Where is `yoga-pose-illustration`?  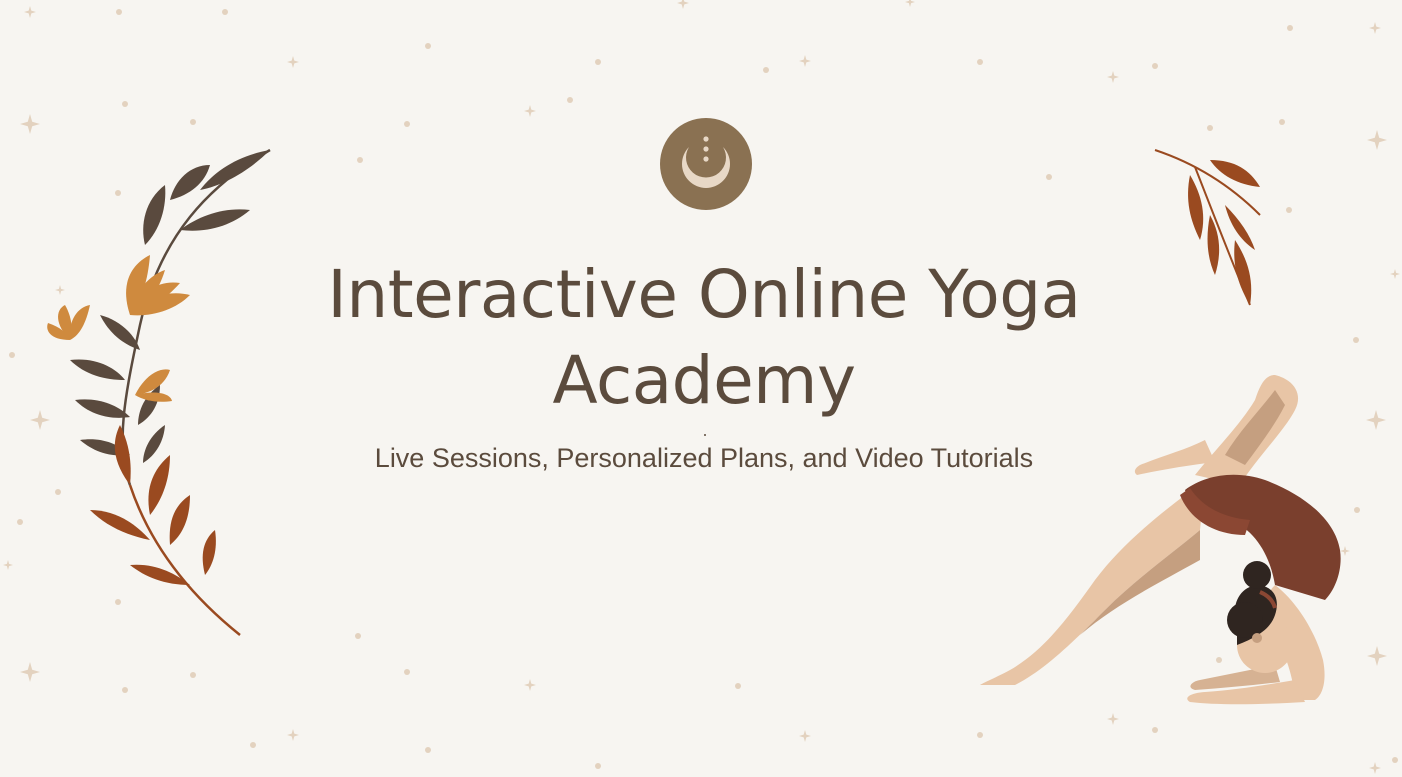 yoga-pose-illustration is located at coordinates (1160, 540).